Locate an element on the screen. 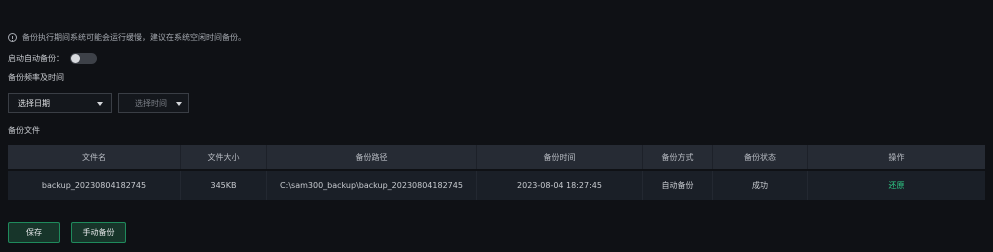 The width and height of the screenshot is (993, 252). auto-backup-label: 启动自动备份： is located at coordinates (36, 58).